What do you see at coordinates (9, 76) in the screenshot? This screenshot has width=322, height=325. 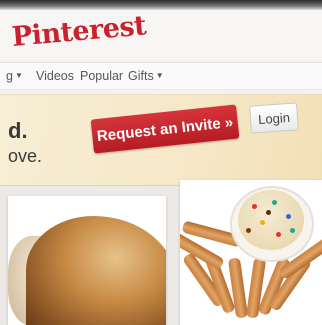 I see `nav-item-label: g` at bounding box center [9, 76].